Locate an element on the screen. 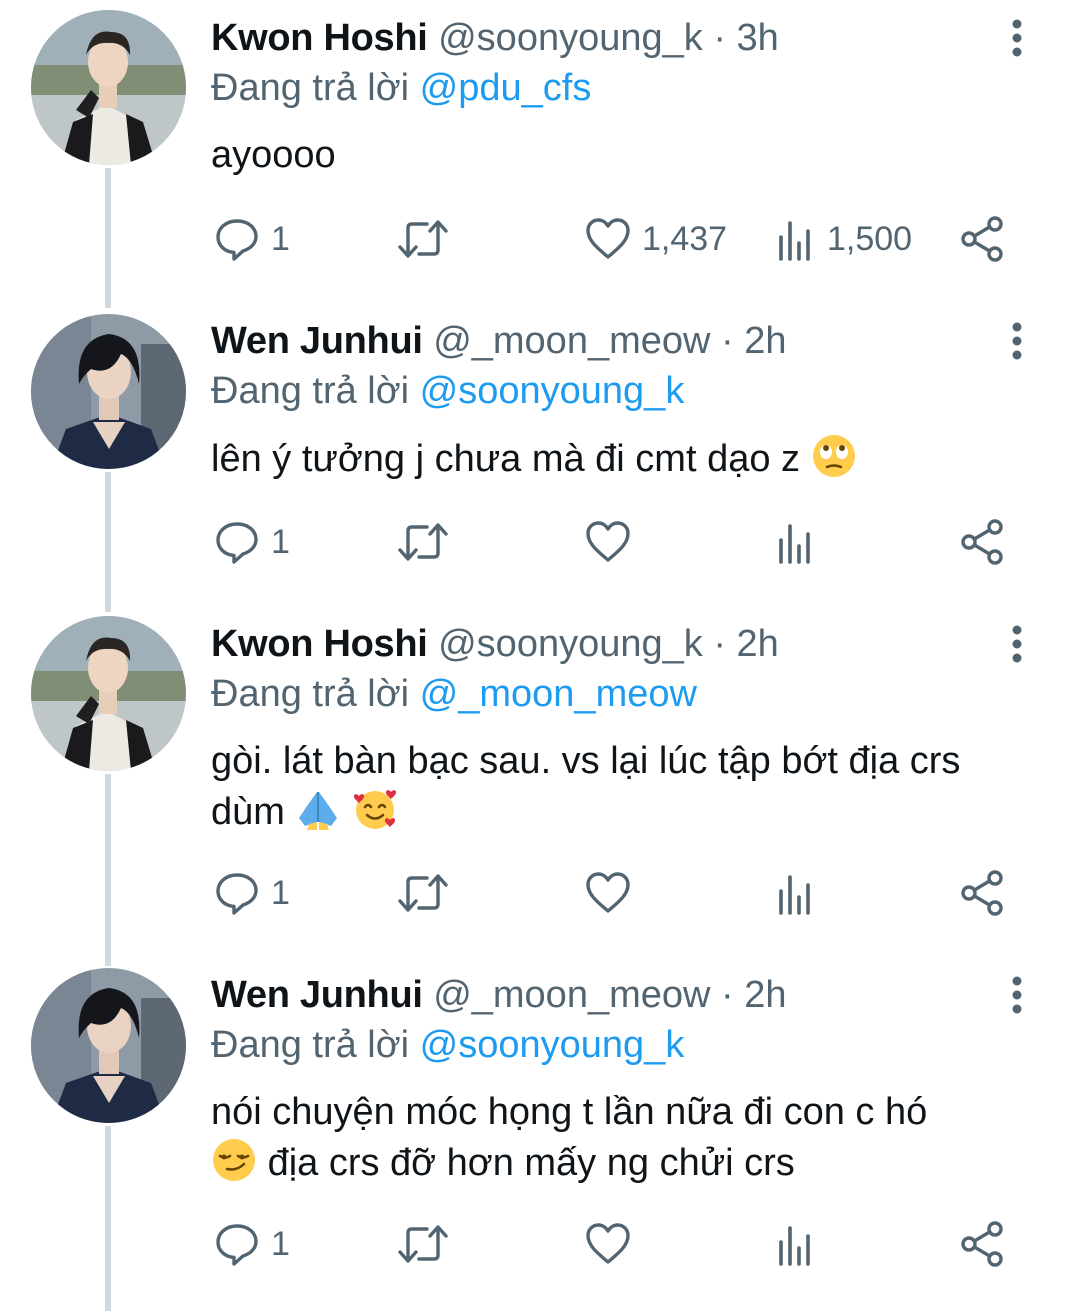  views-button: 1,500 is located at coordinates (843, 239).